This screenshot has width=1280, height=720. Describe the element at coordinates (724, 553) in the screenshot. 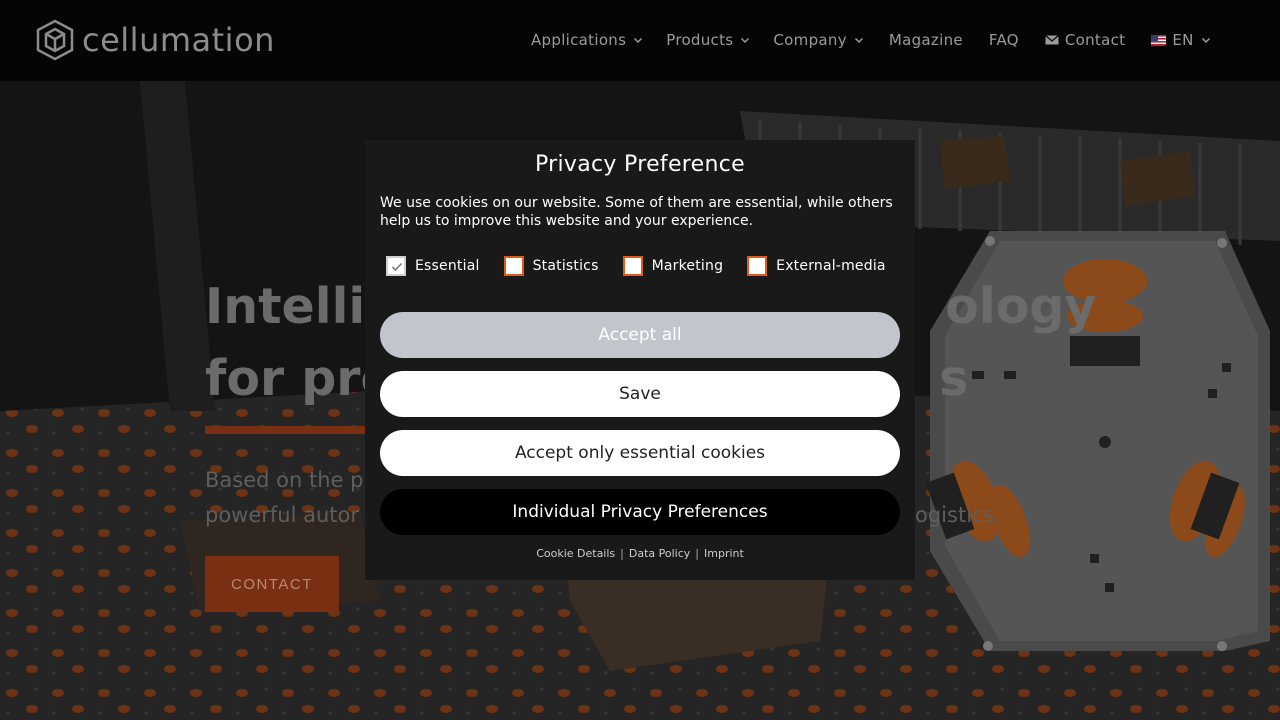

I see `imprint-link: Imprint` at that location.